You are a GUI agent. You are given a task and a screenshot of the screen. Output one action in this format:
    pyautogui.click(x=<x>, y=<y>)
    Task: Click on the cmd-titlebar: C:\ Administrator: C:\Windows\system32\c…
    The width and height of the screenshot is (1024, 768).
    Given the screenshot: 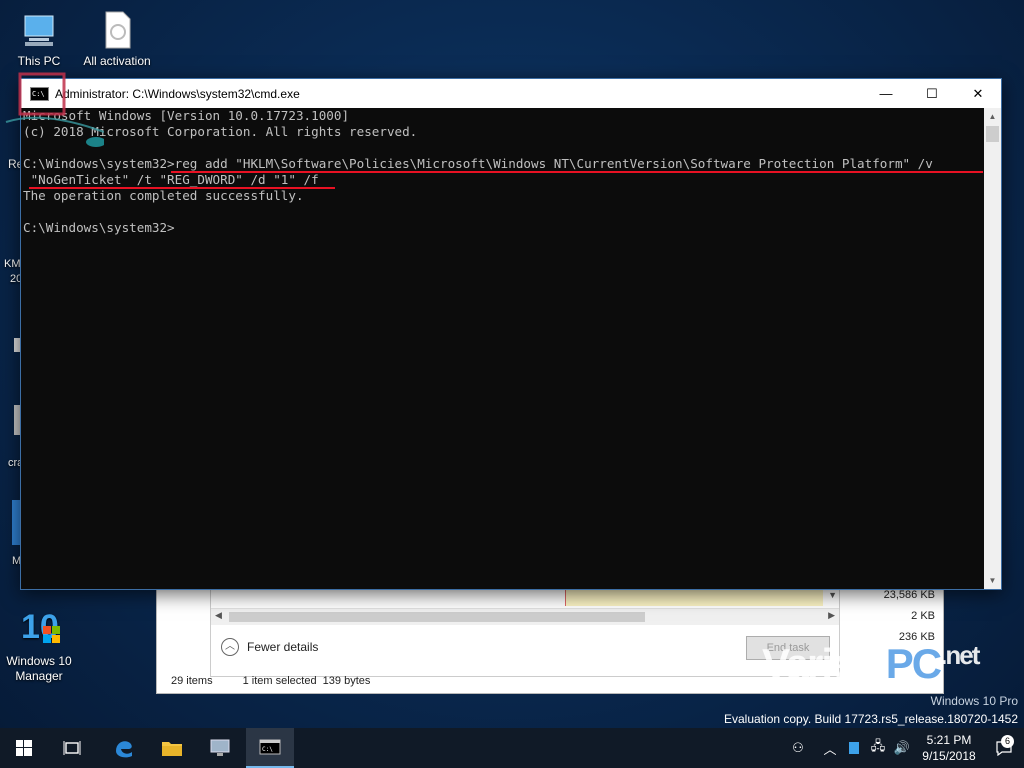 What is the action you would take?
    pyautogui.click(x=511, y=93)
    